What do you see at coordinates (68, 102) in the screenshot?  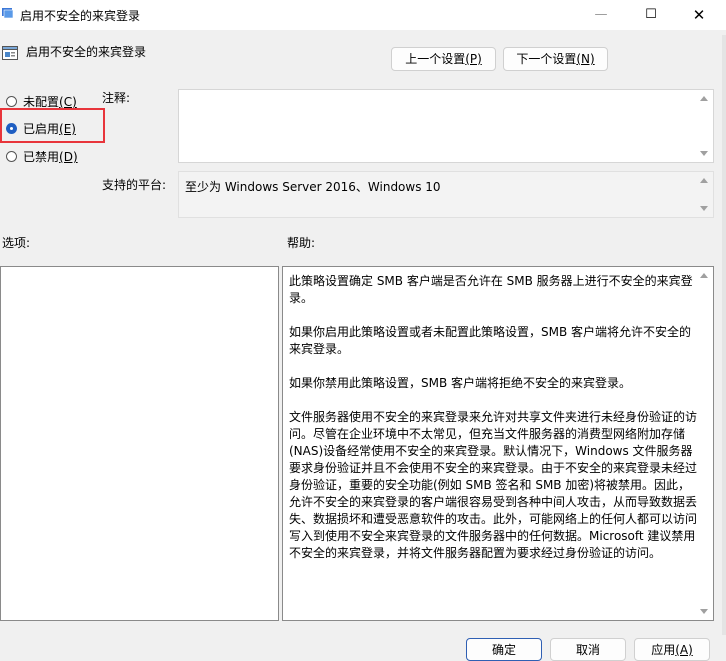 I see `radio-not-configured-key: (C)` at bounding box center [68, 102].